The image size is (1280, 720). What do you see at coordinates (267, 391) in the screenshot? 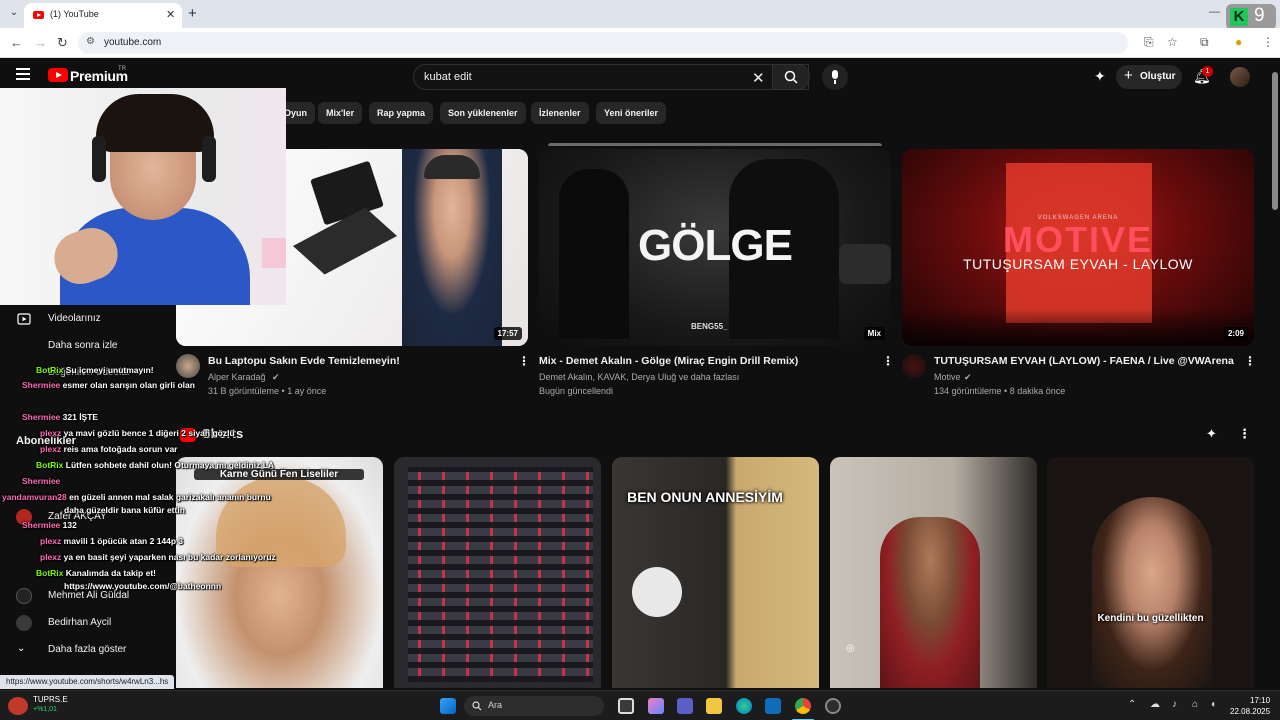
I see `video-meta: 31 B görüntüleme • 1 ay önce` at bounding box center [267, 391].